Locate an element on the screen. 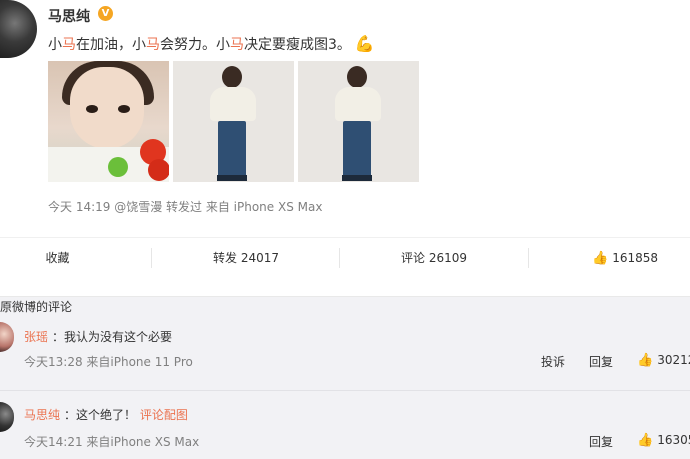  comment-like-count: 30212 is located at coordinates (673, 360).